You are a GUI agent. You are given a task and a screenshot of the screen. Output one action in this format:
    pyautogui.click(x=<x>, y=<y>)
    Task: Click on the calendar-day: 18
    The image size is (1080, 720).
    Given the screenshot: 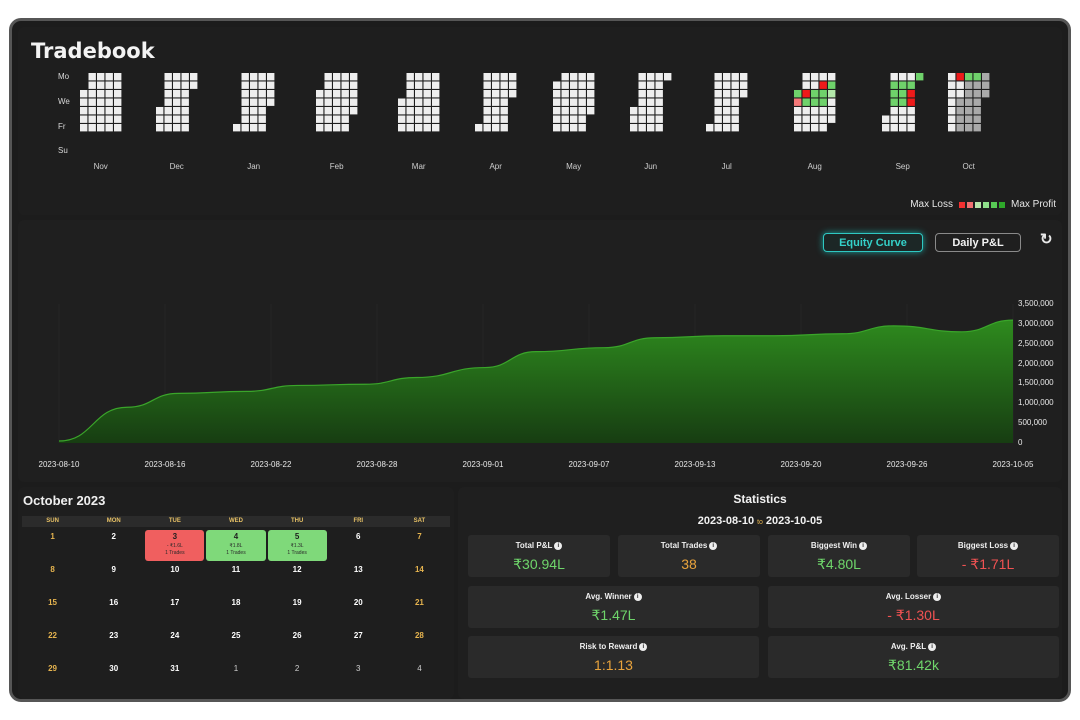 What is the action you would take?
    pyautogui.click(x=235, y=612)
    